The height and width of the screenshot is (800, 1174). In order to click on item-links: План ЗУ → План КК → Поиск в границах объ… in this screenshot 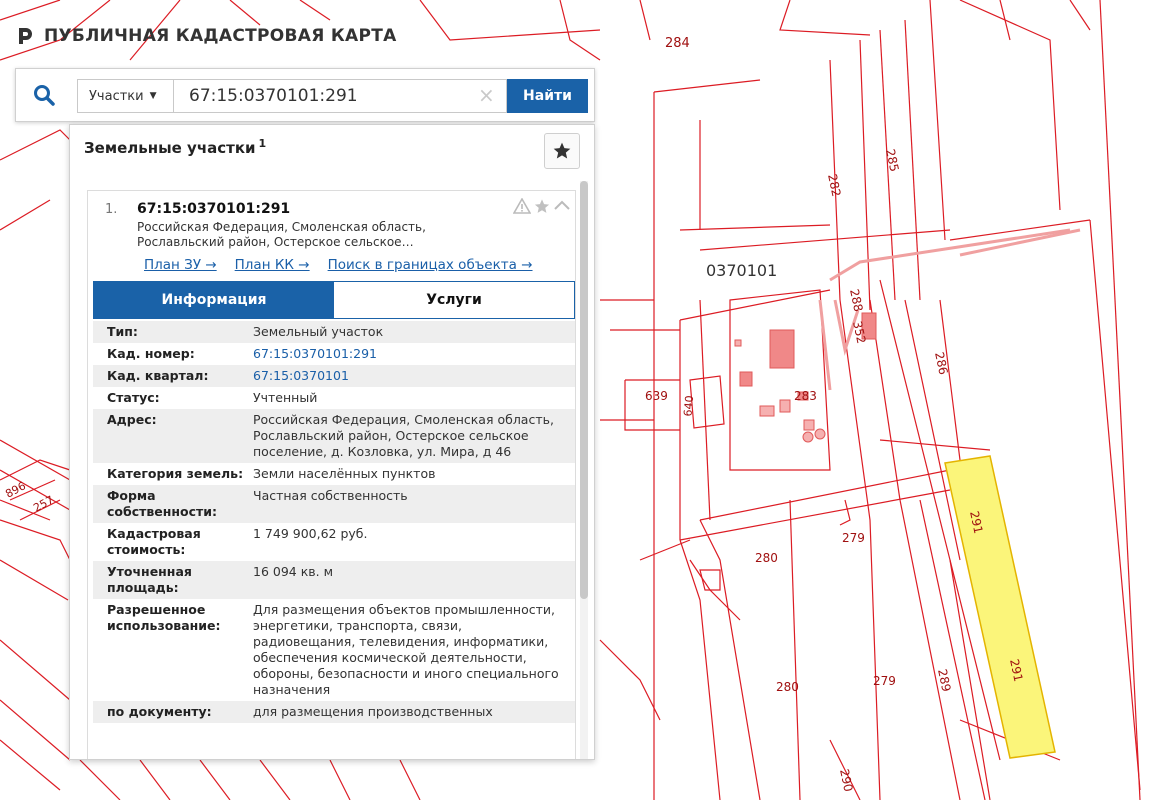, I will do `click(338, 265)`.